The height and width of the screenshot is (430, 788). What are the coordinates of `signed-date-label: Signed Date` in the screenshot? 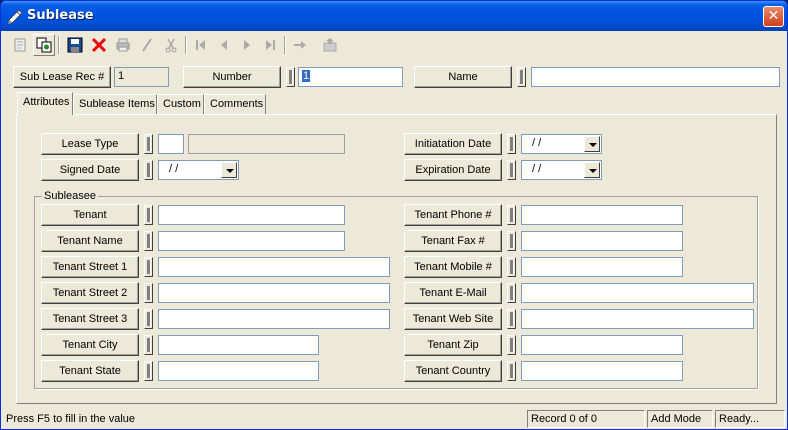 It's located at (90, 170).